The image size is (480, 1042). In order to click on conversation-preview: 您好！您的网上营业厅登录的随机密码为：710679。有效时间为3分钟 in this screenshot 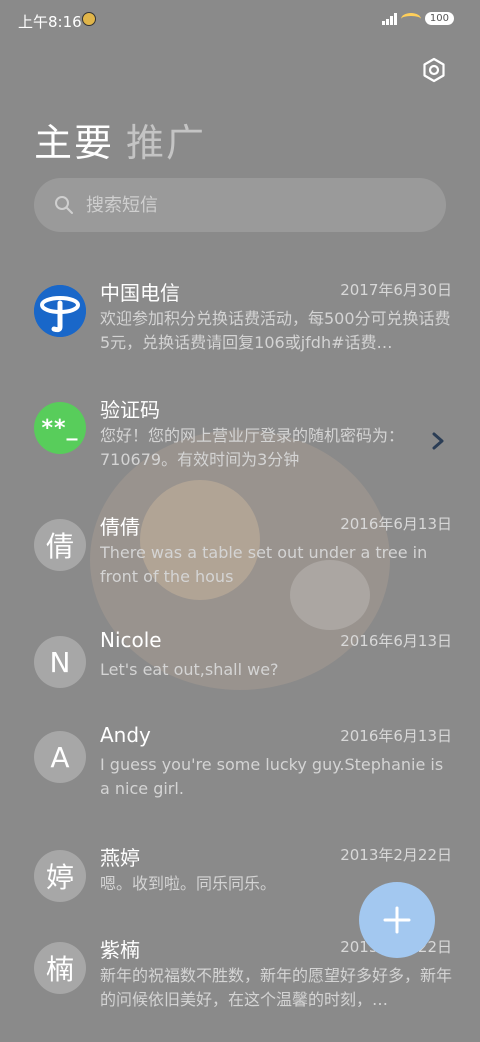, I will do `click(252, 447)`.